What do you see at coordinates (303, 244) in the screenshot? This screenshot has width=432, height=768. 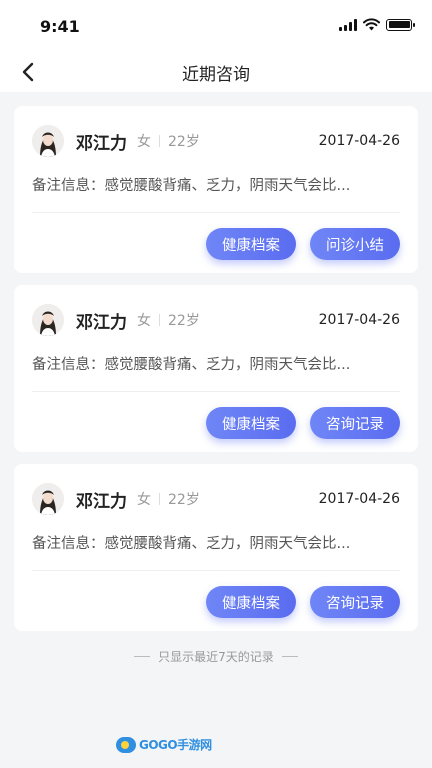 I see `card-actions: 健康档案 问诊小结` at bounding box center [303, 244].